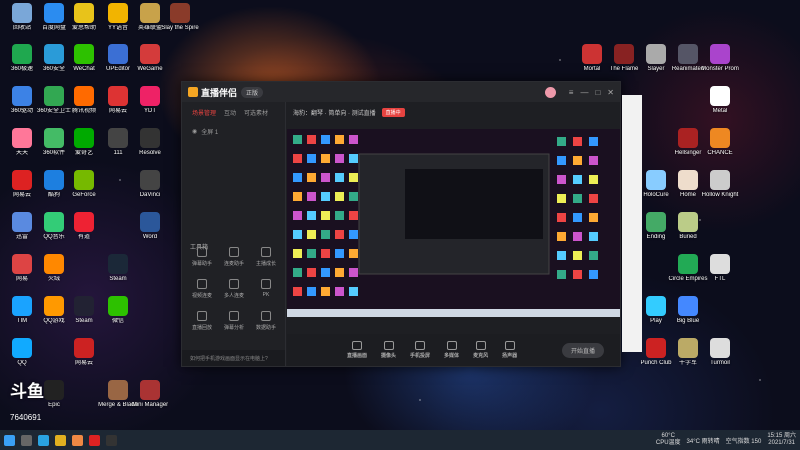 Image resolution: width=800 pixels, height=450 pixels. I want to click on desktop-icon: TIM, so click(22, 315).